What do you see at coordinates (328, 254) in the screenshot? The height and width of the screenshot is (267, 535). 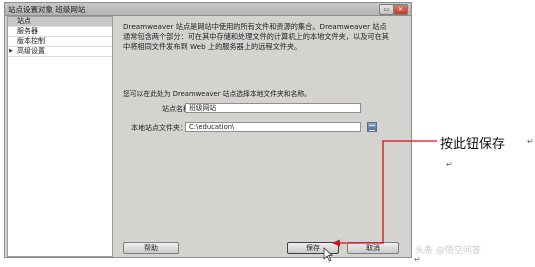 I see `mouse-pointer-icon` at bounding box center [328, 254].